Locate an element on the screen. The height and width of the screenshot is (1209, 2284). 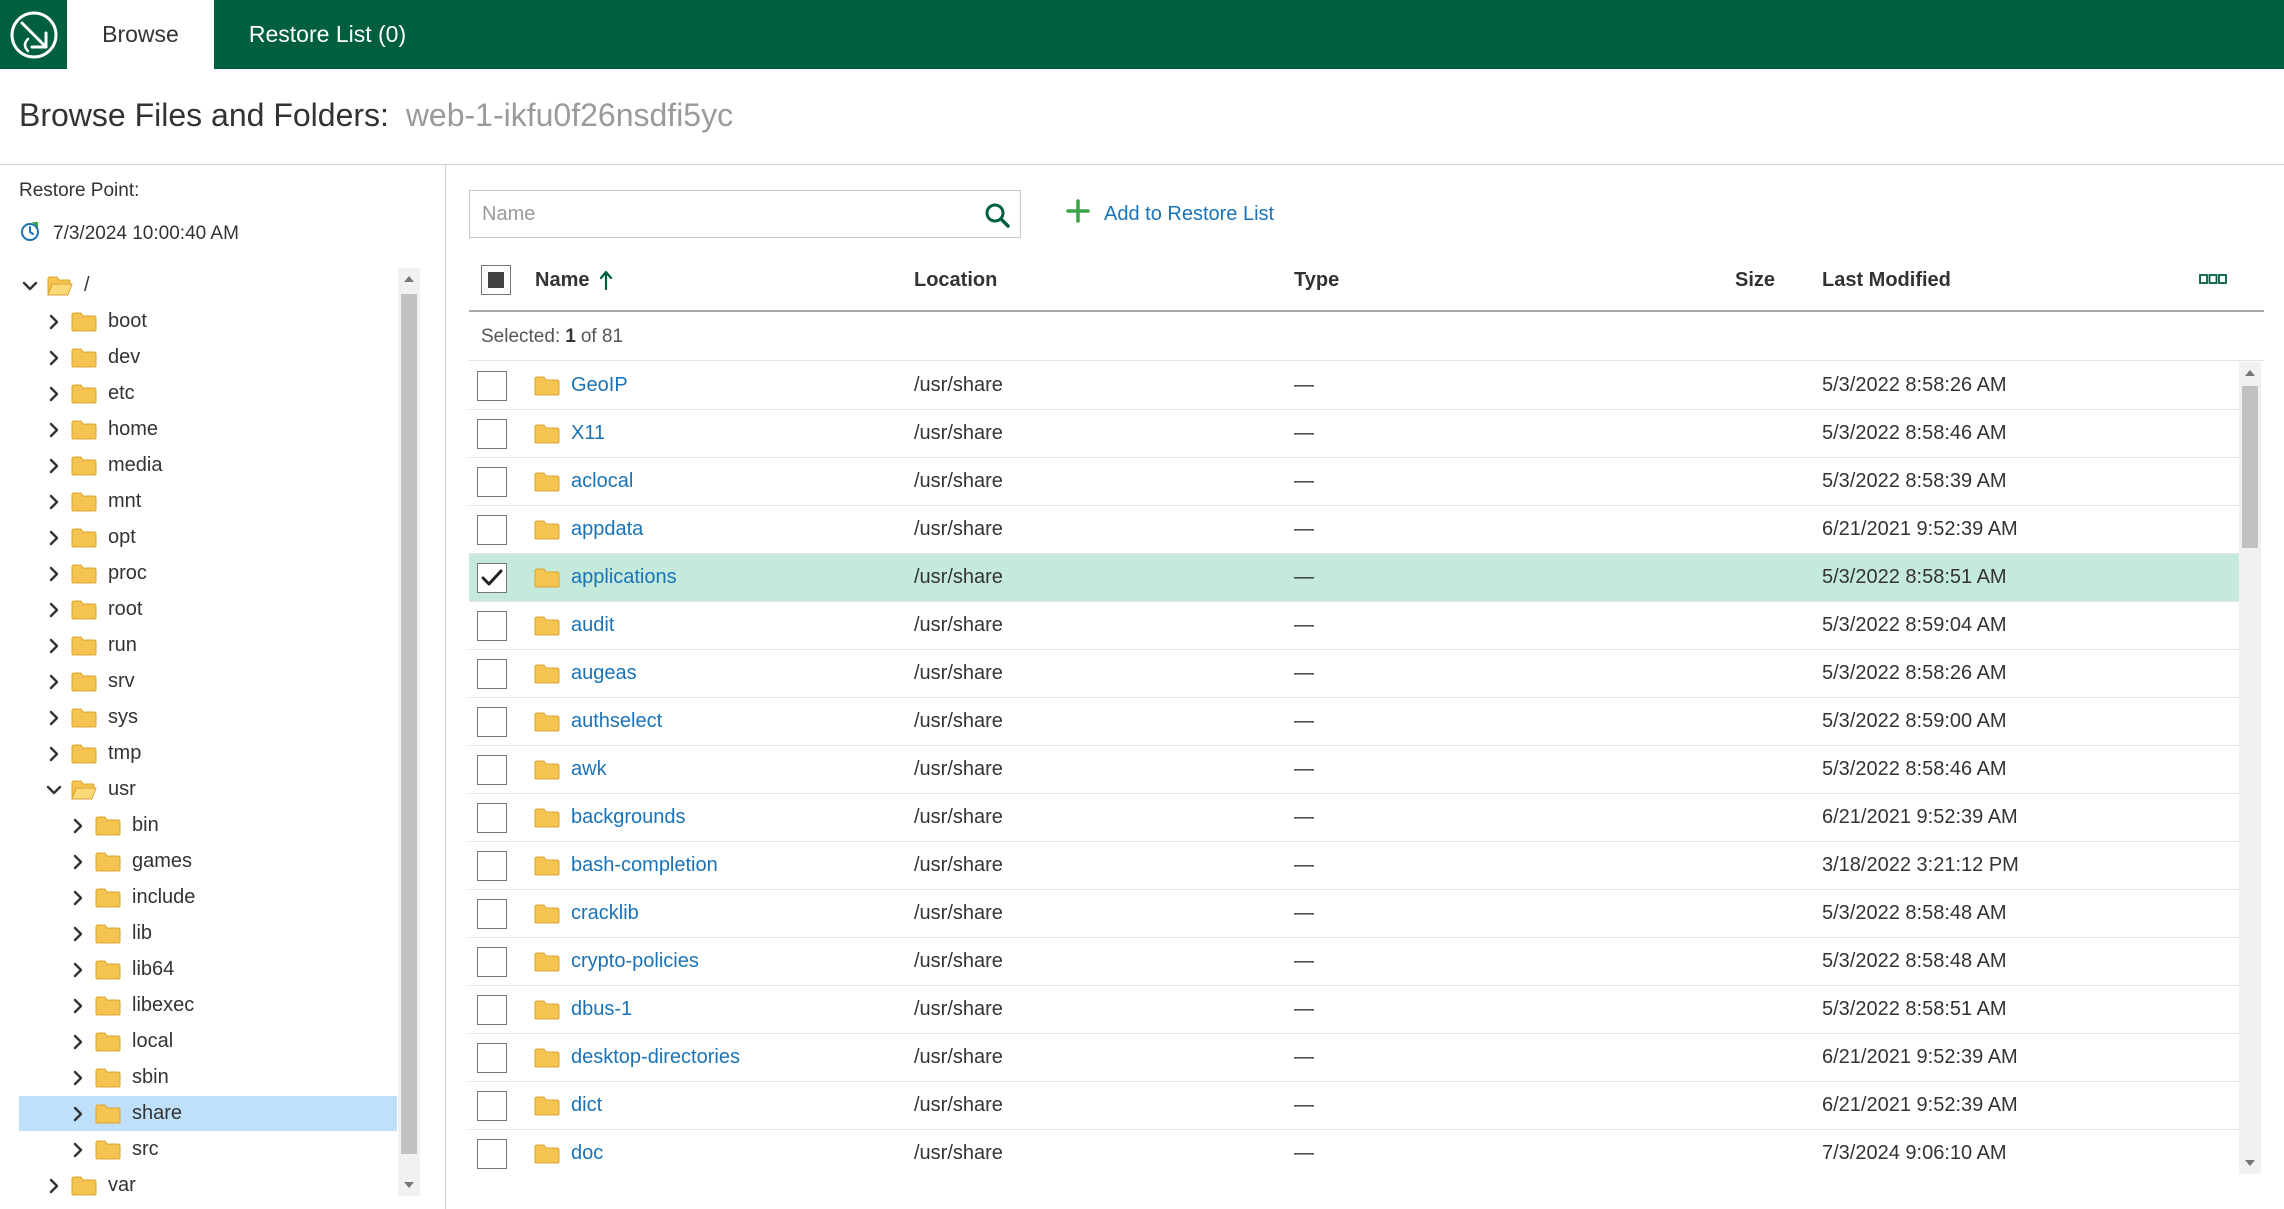
tree-item: opt is located at coordinates (208, 537).